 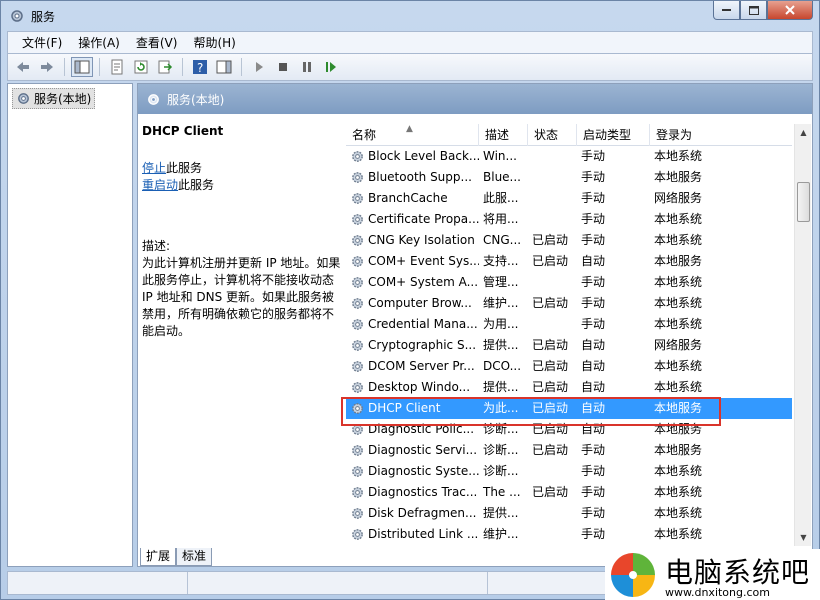 I want to click on minimize-button, so click(x=726, y=10).